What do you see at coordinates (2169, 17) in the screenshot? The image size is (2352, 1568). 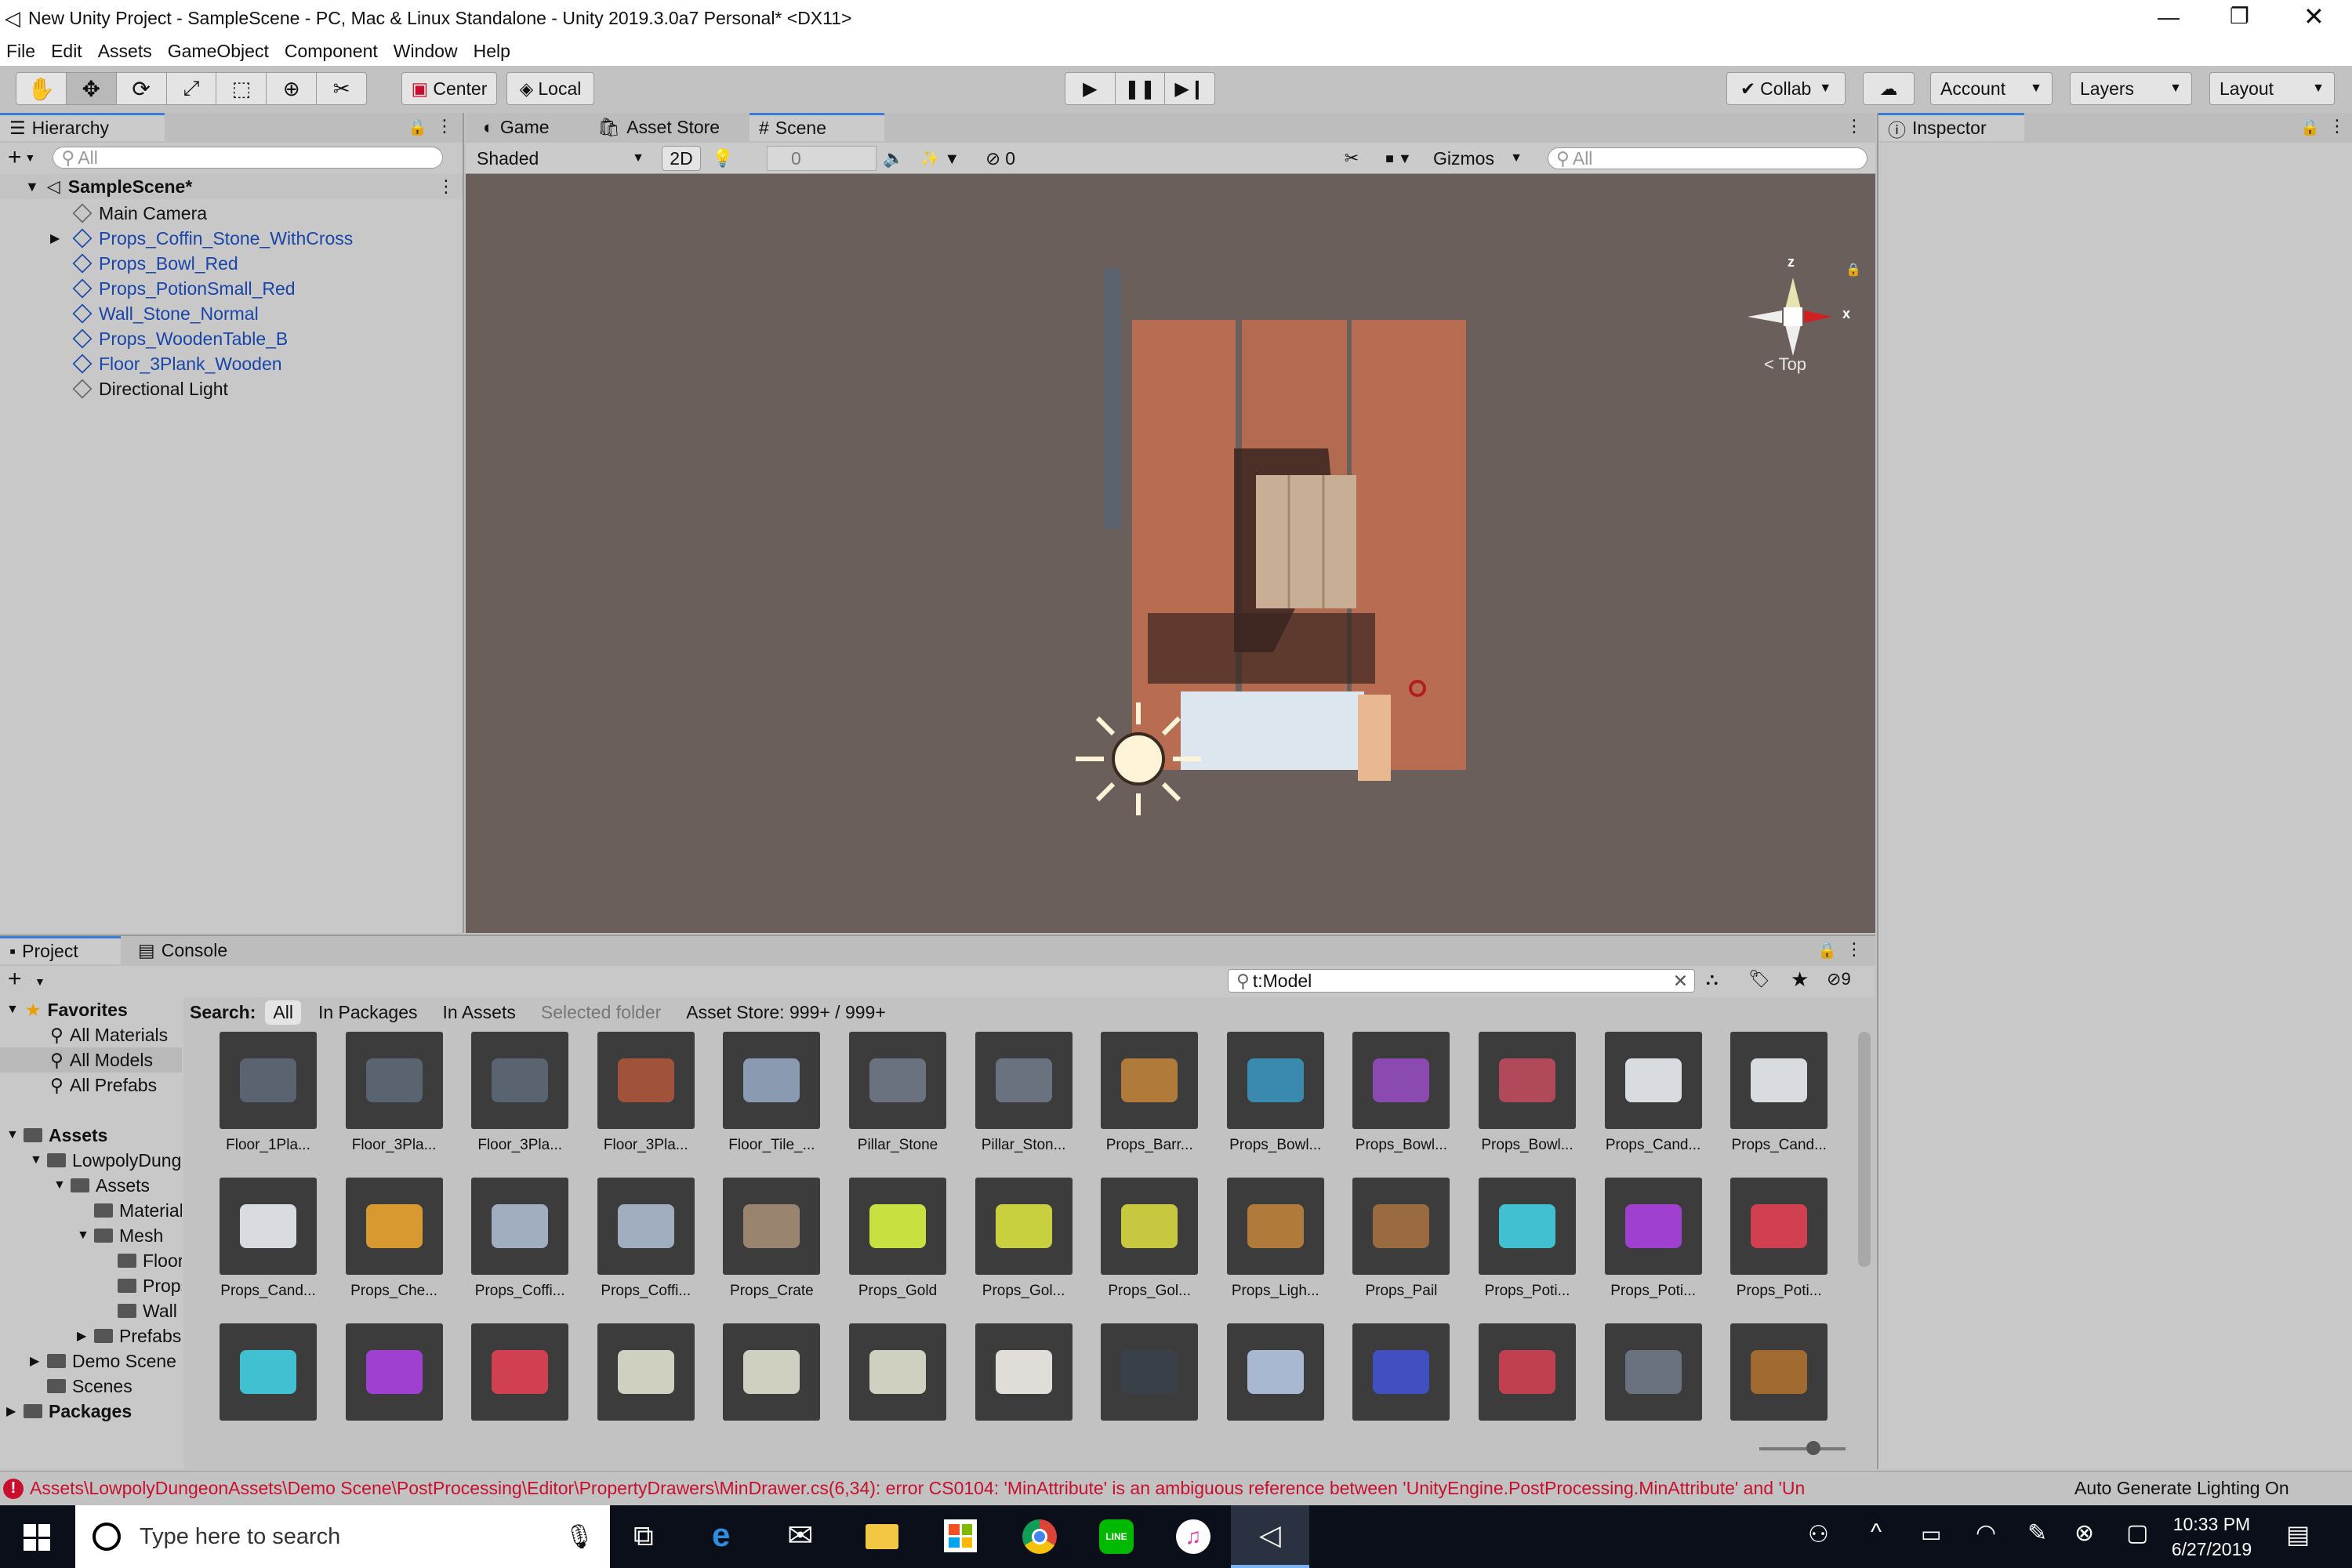 I see `minimize-icon: —` at bounding box center [2169, 17].